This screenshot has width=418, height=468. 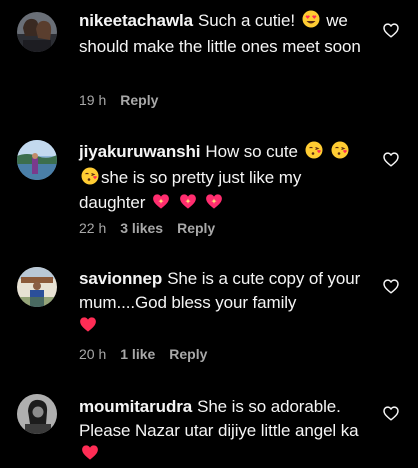 I want to click on comment-timestamp: 20 h, so click(x=93, y=354).